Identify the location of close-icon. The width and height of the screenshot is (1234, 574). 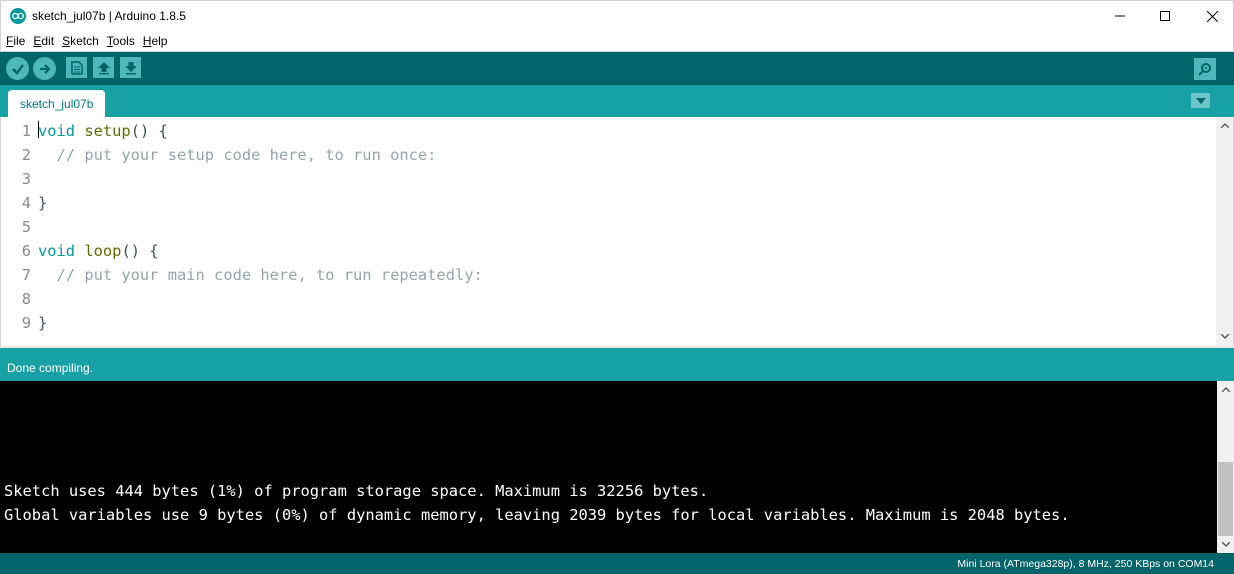
(1212, 16).